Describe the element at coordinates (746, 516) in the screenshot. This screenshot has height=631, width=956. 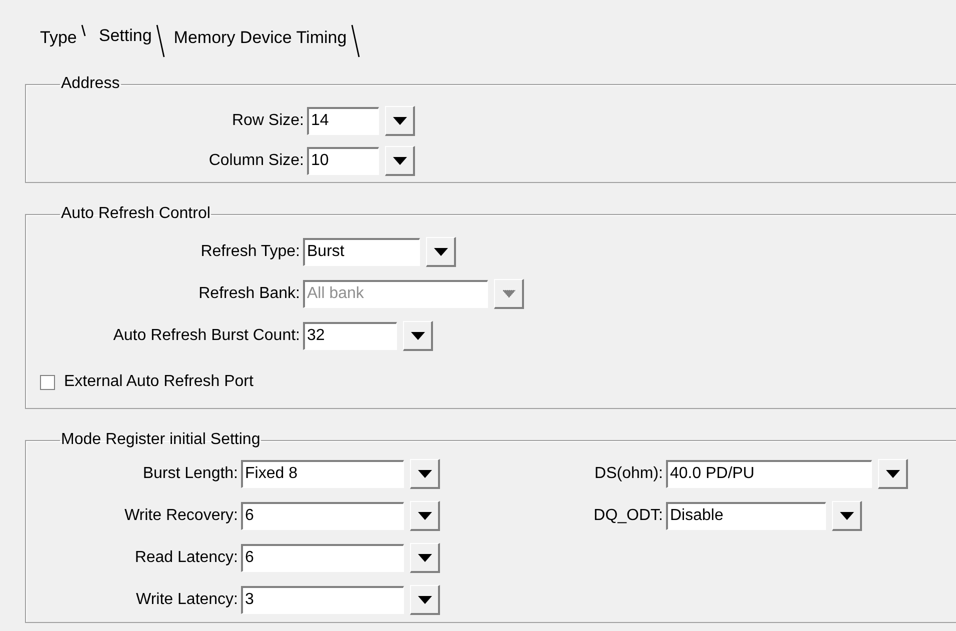
I see `combo-field: Disable` at that location.